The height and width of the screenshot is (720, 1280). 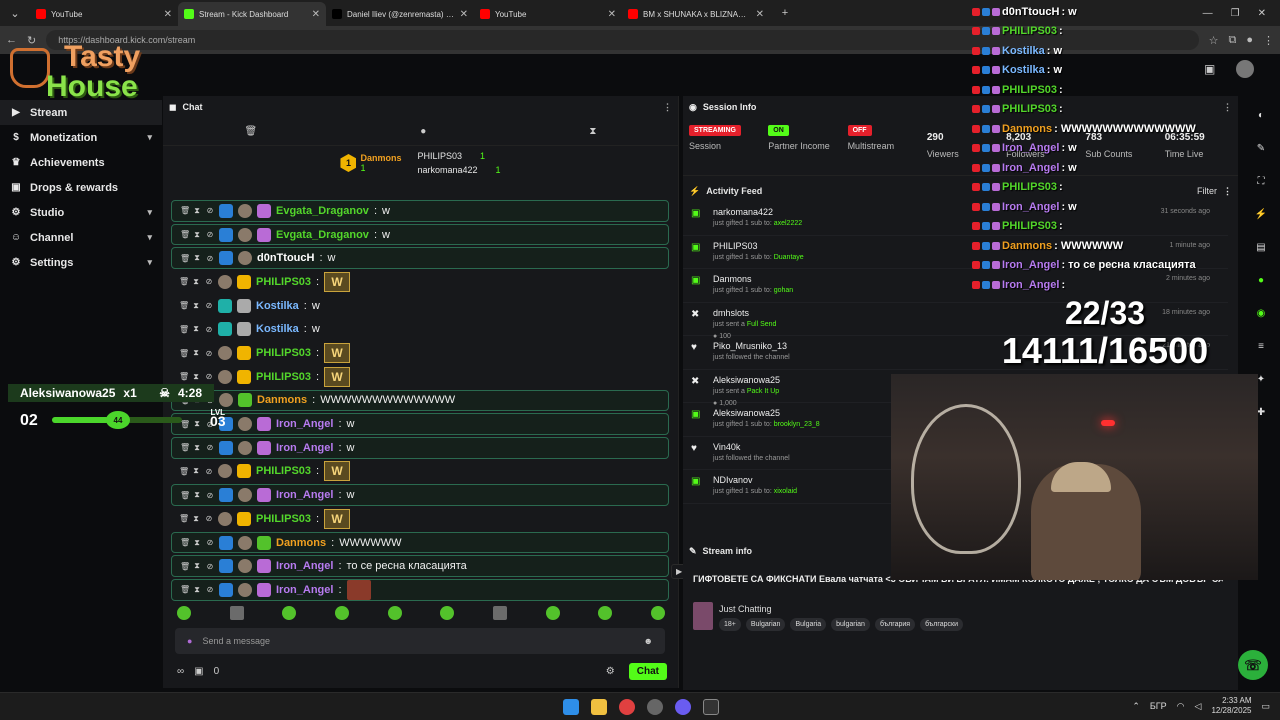 I want to click on points-icon: ∞, so click(x=180, y=671).